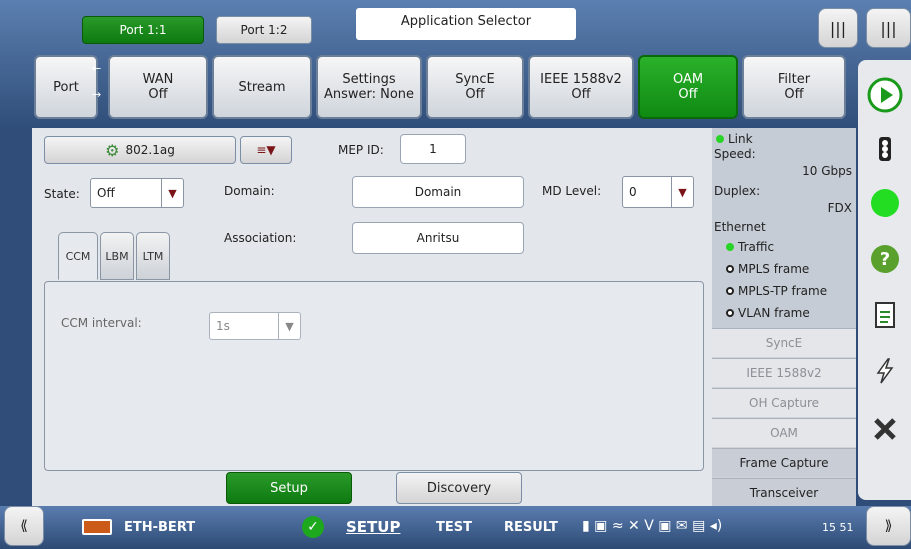  Describe the element at coordinates (106, 193) in the screenshot. I see `state-value: Off` at that location.